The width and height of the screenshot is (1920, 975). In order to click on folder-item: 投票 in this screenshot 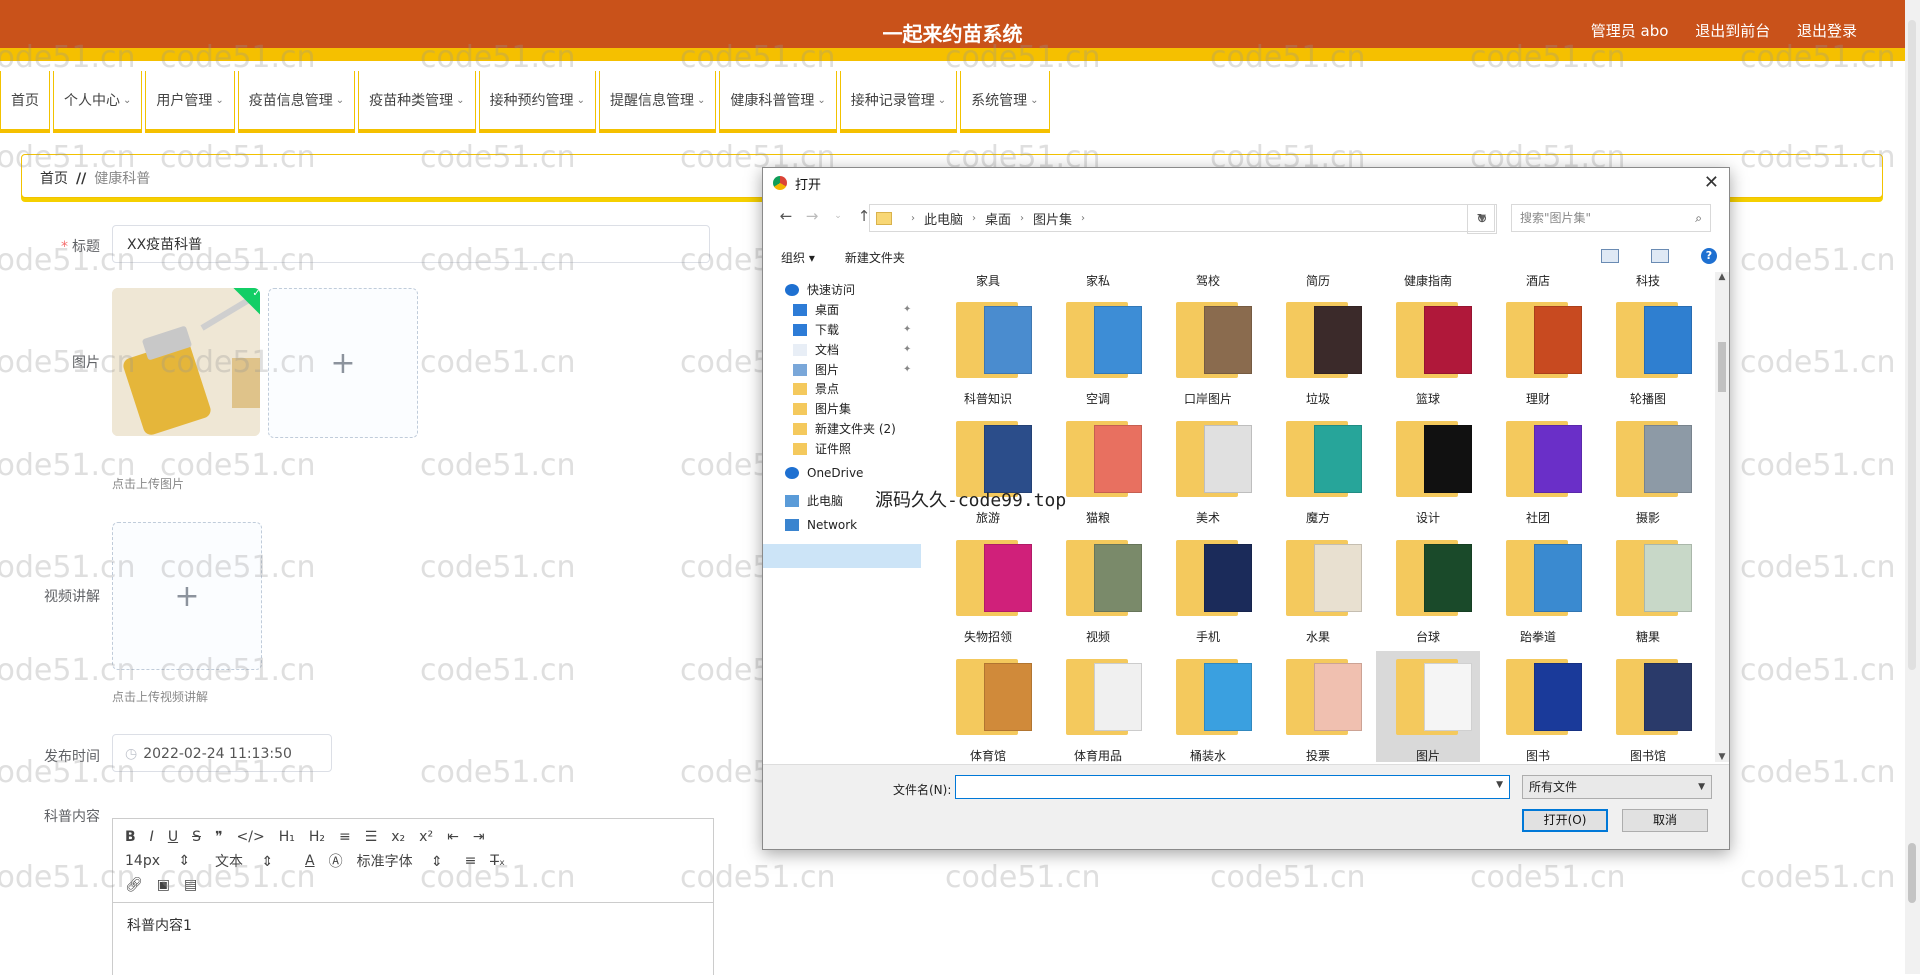, I will do `click(1318, 706)`.